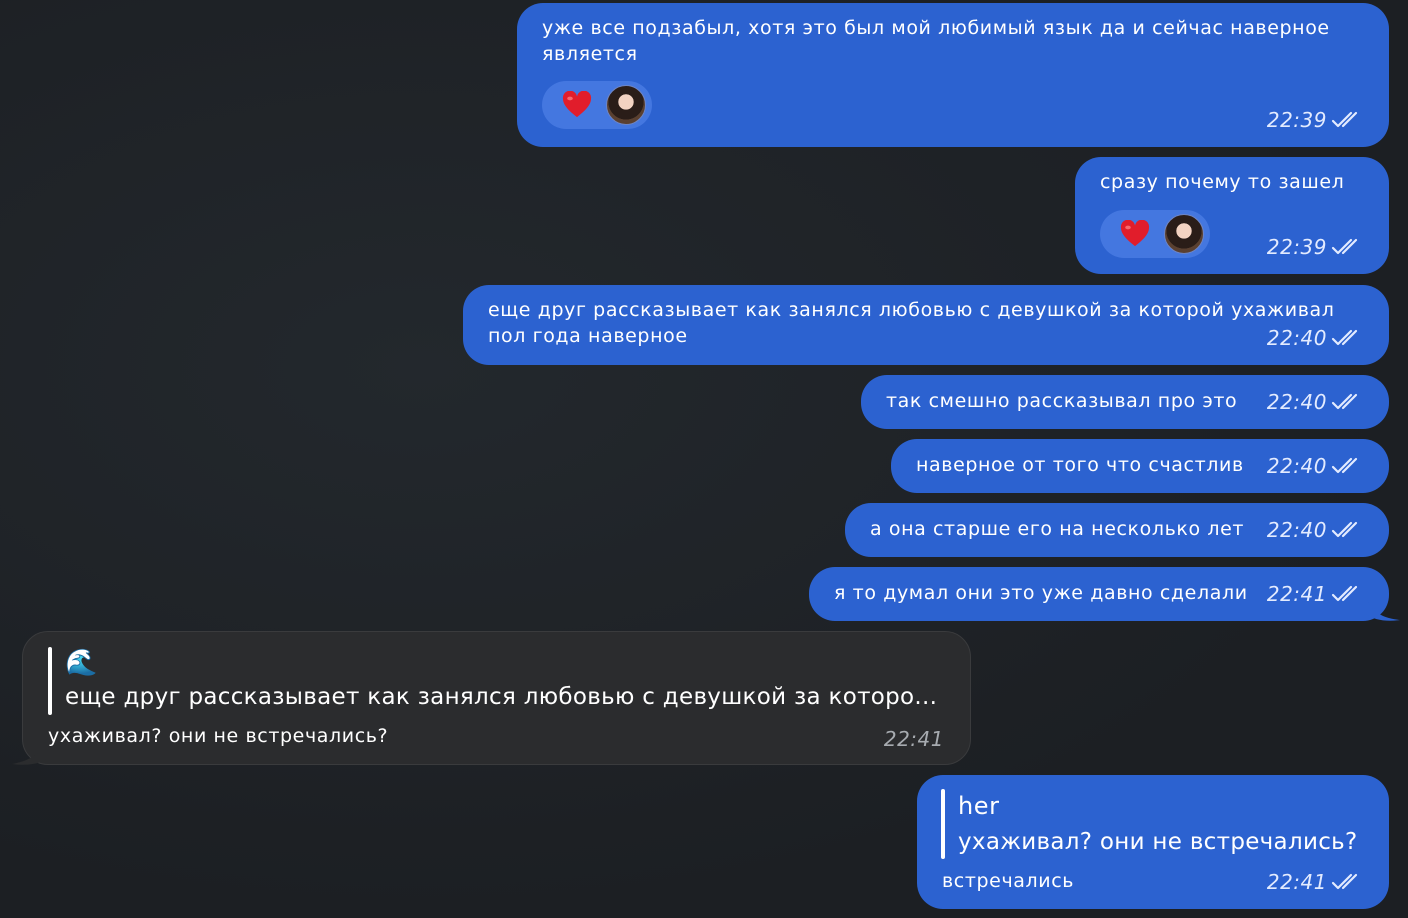  Describe the element at coordinates (1062, 401) in the screenshot. I see `message-text: так смешно рассказывал про это` at that location.